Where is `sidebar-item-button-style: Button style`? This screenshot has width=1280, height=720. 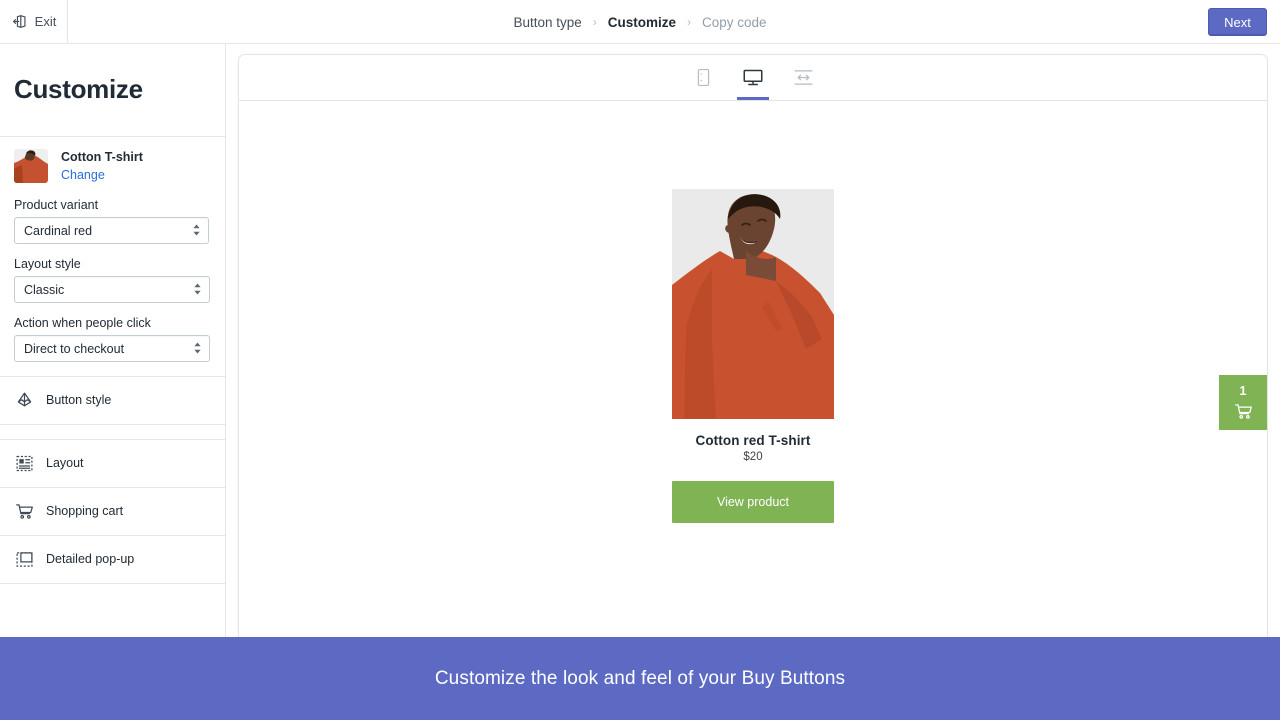
sidebar-item-button-style: Button style is located at coordinates (112, 399).